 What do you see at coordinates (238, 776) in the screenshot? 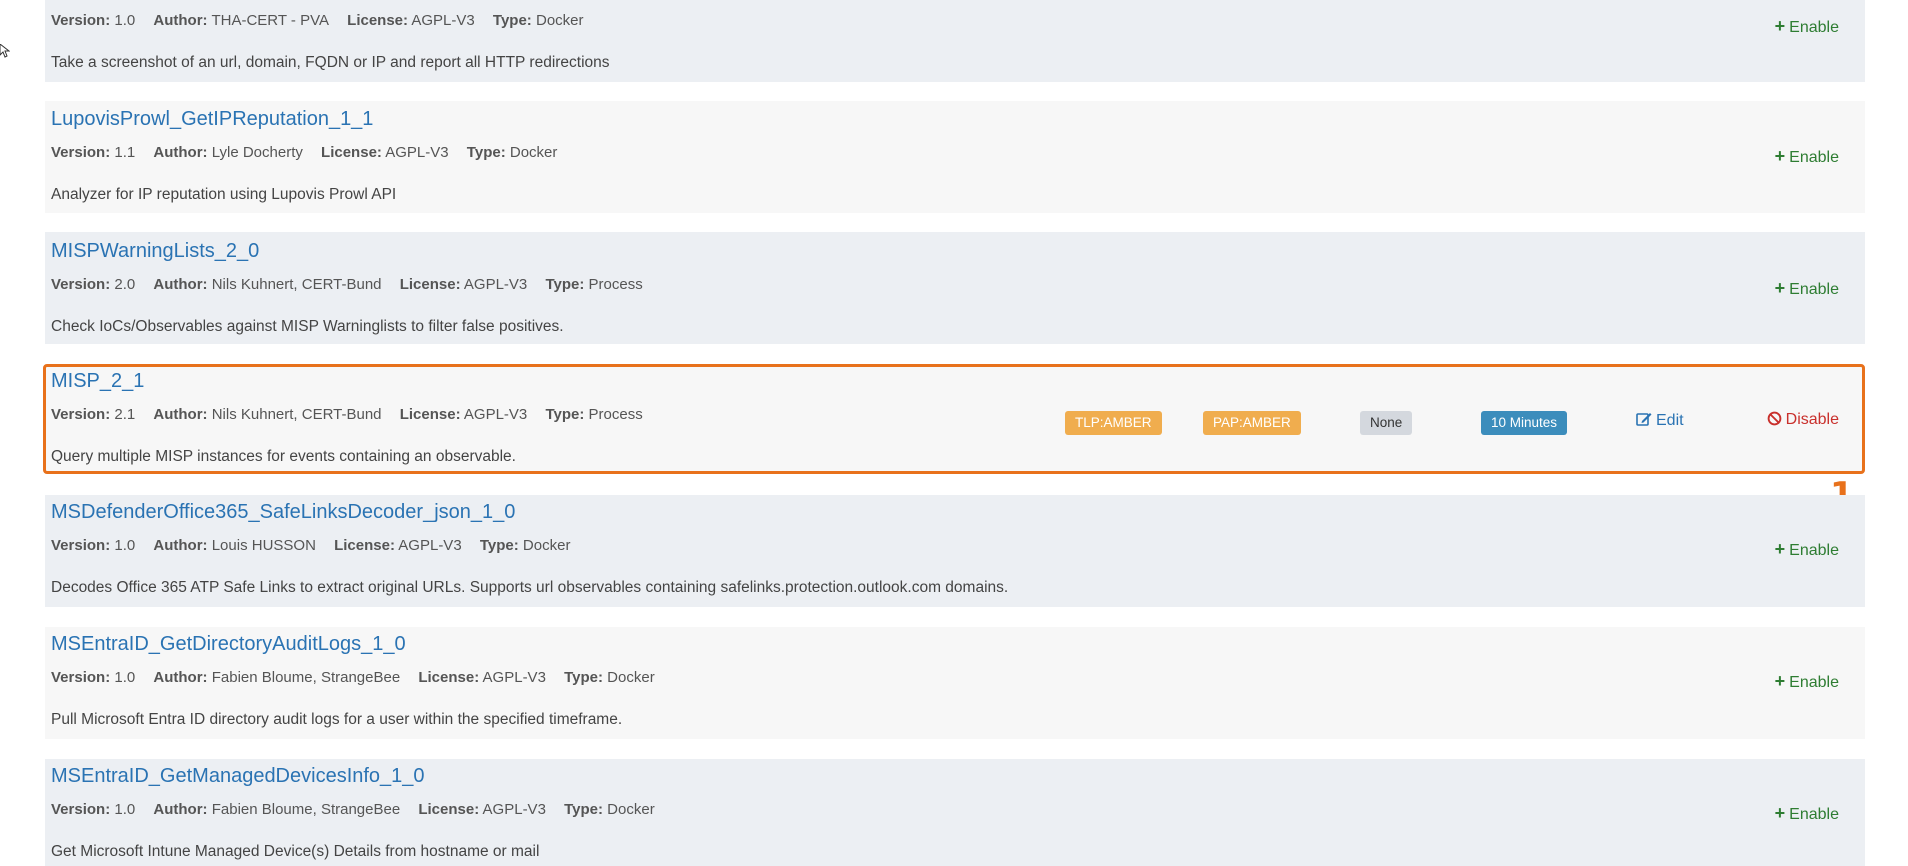
I see `analyzer-name-link: MSEntraID_GetManagedDevicesInfo_1_0` at bounding box center [238, 776].